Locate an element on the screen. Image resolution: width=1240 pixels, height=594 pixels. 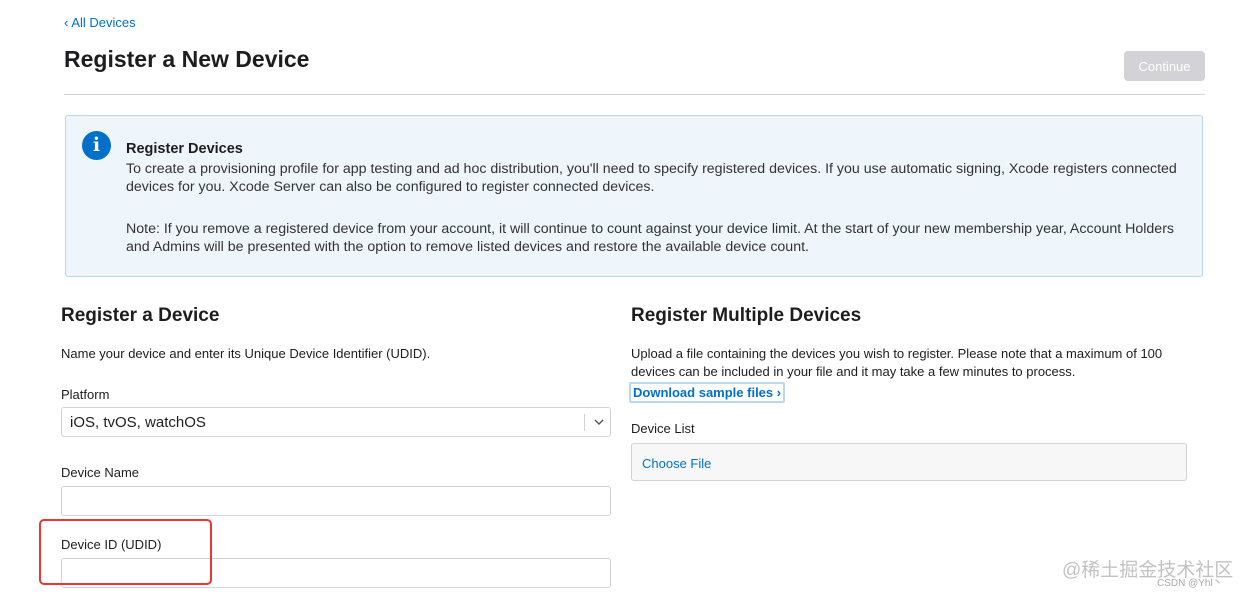
back-link-label: All Devices is located at coordinates (103, 22).